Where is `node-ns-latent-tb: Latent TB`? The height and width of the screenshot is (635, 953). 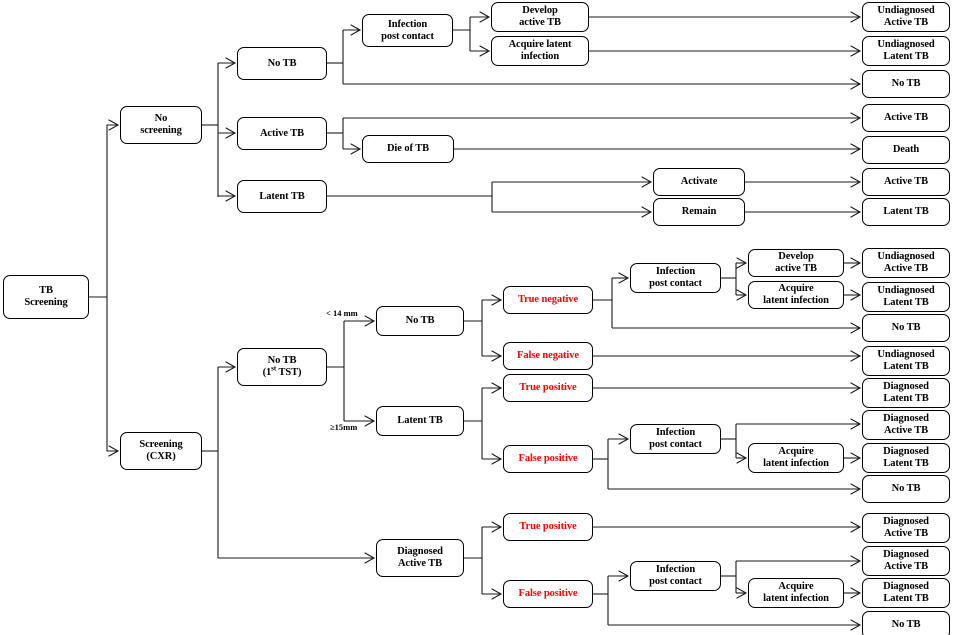 node-ns-latent-tb: Latent TB is located at coordinates (282, 196).